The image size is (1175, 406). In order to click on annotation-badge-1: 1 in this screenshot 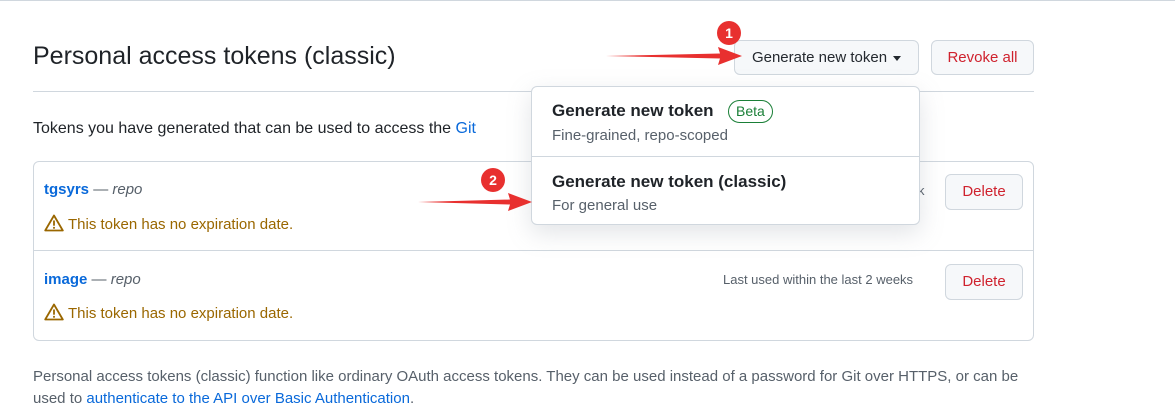, I will do `click(729, 33)`.